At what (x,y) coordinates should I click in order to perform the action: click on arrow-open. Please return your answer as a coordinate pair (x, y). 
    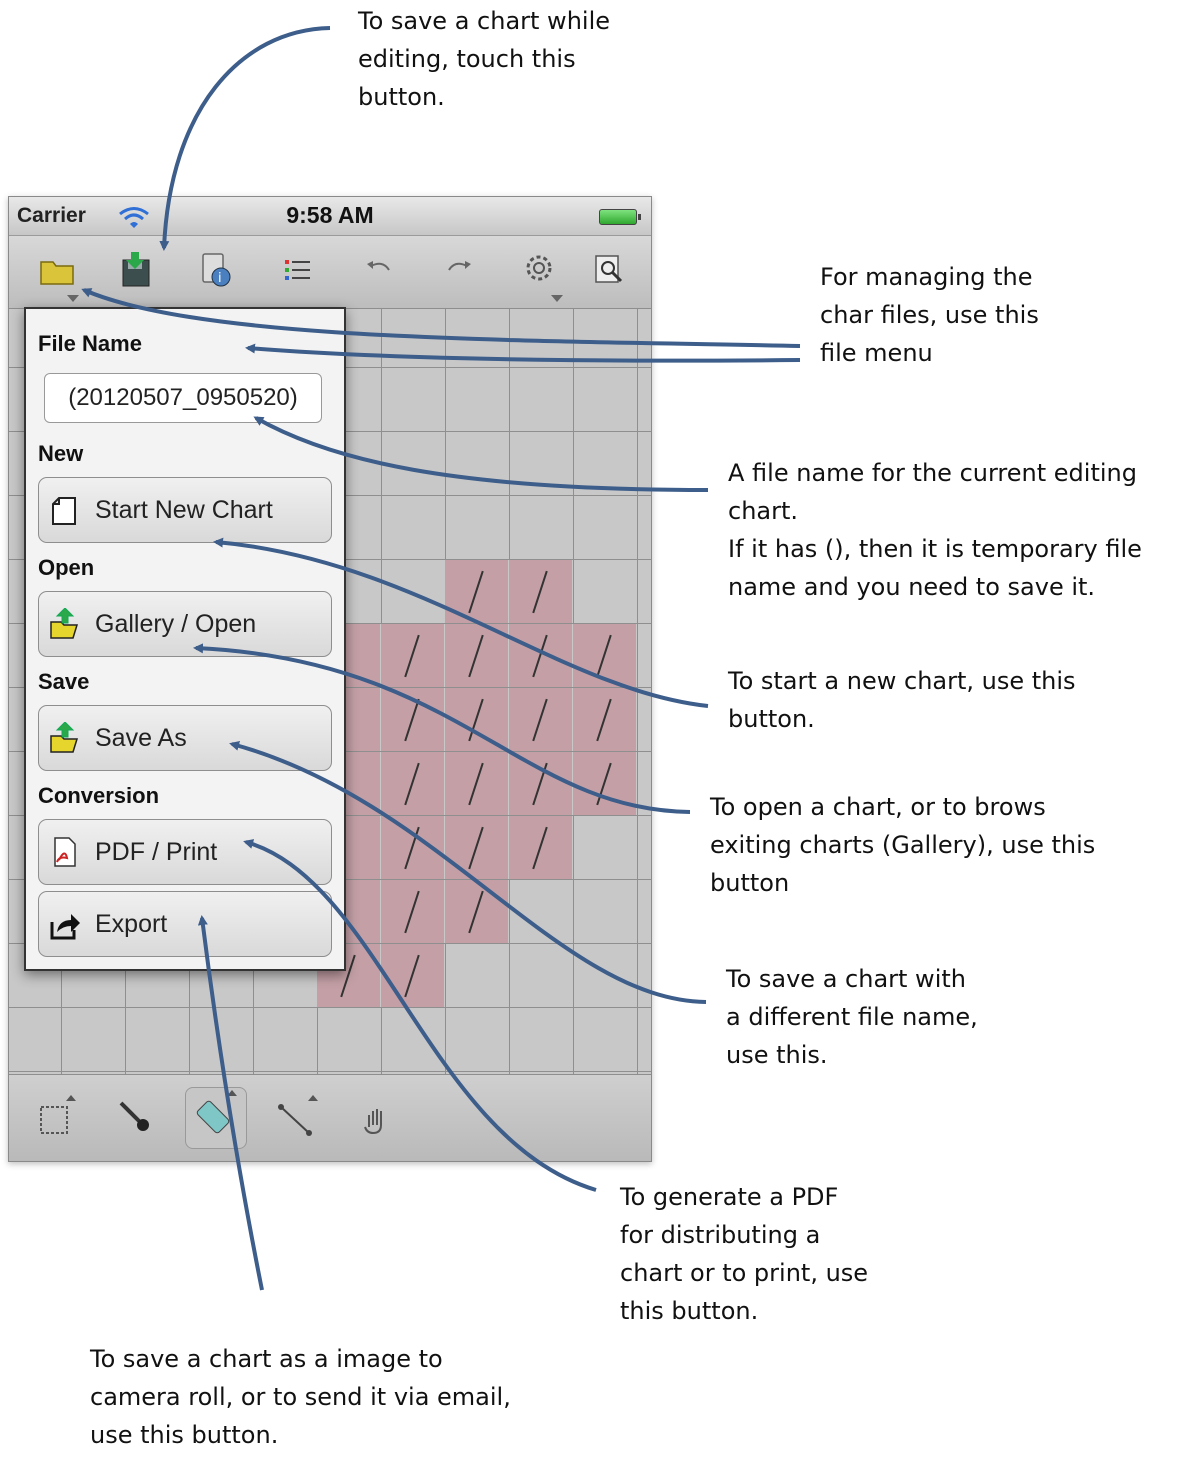
    Looking at the image, I should click on (442, 728).